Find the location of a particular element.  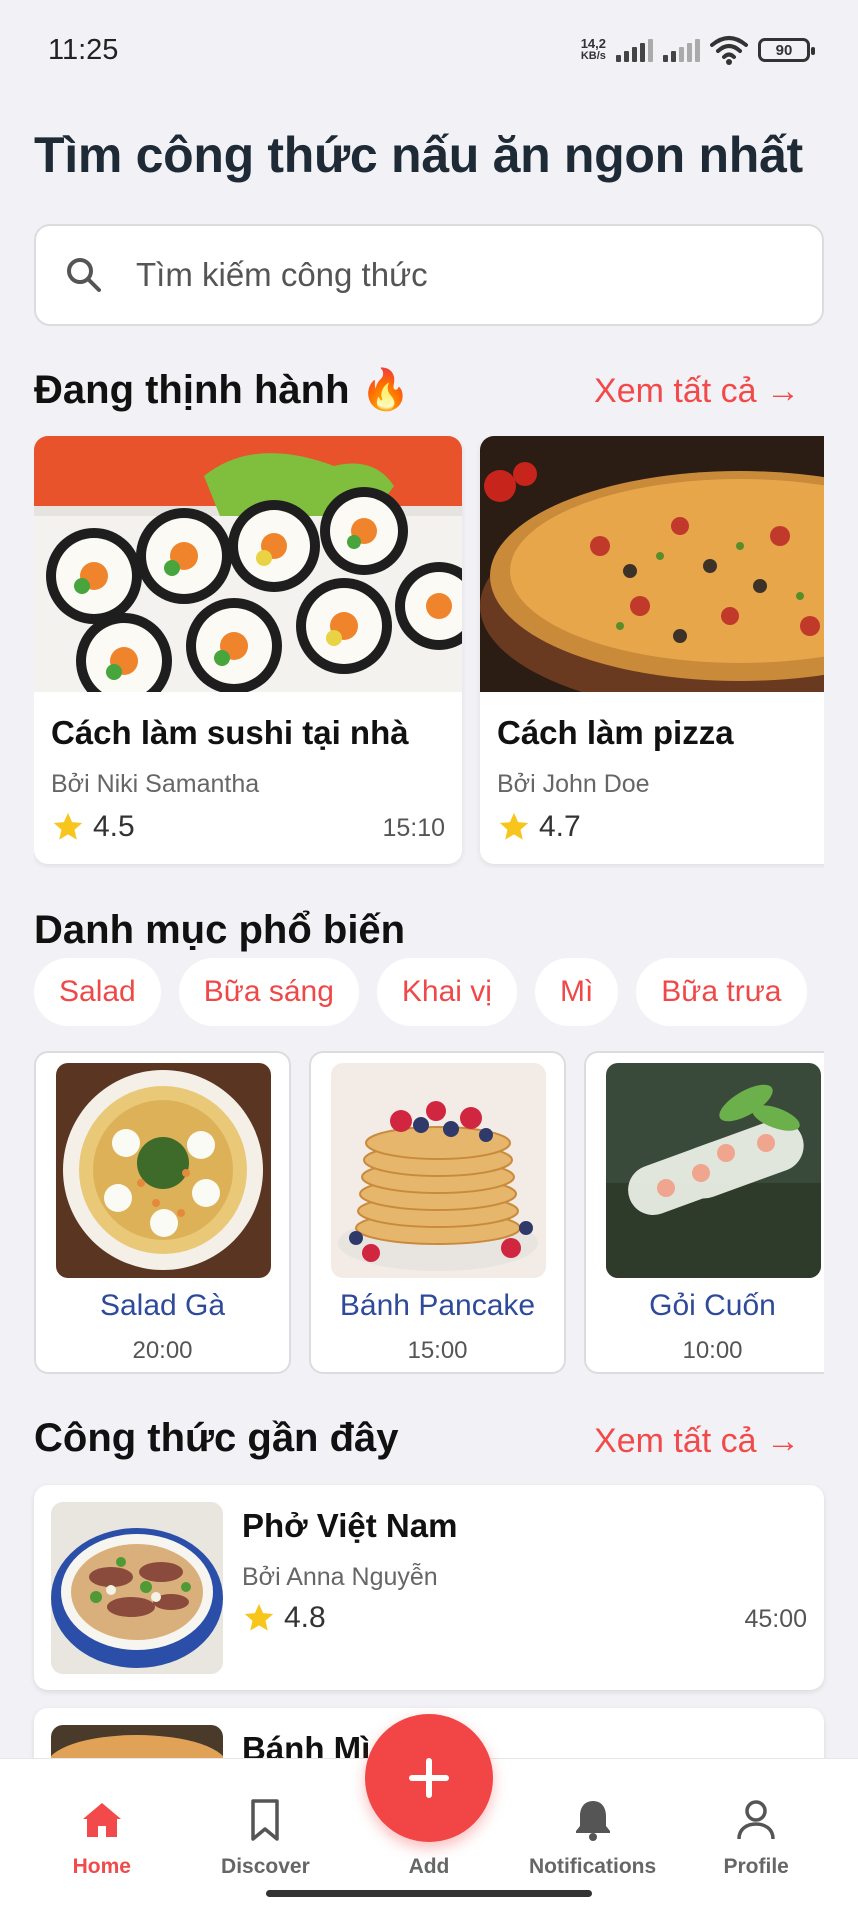

category-recipe-card: Salad Gà 20:00 is located at coordinates (162, 1212).